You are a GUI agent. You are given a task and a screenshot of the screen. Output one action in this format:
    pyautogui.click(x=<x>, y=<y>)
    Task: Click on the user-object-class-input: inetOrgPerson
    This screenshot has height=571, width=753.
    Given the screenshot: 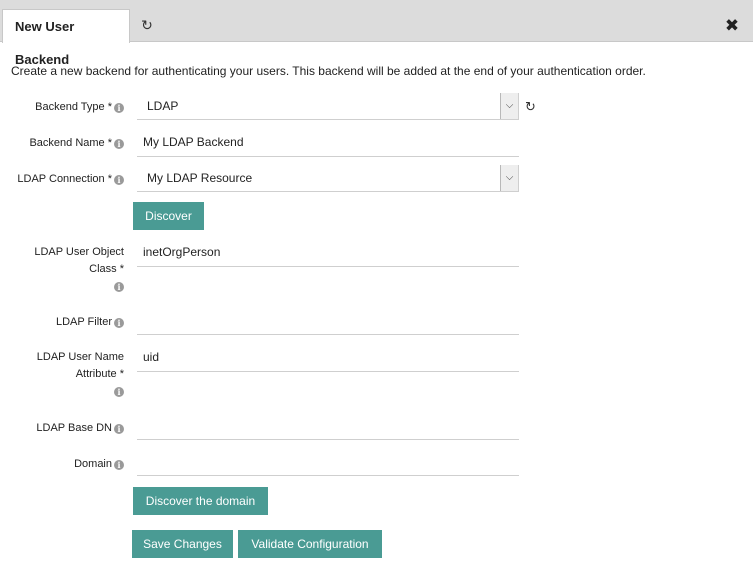 What is the action you would take?
    pyautogui.click(x=328, y=253)
    